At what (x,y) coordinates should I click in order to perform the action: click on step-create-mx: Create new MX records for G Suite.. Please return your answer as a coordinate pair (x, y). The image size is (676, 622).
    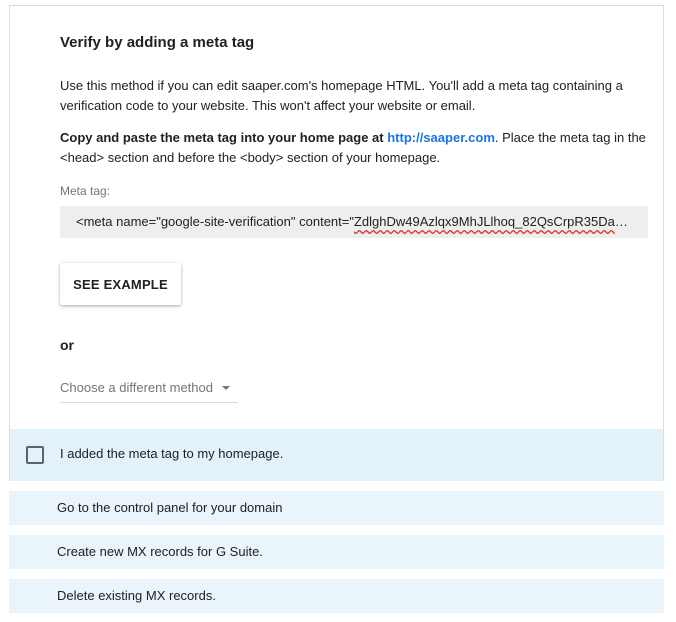
    Looking at the image, I should click on (336, 552).